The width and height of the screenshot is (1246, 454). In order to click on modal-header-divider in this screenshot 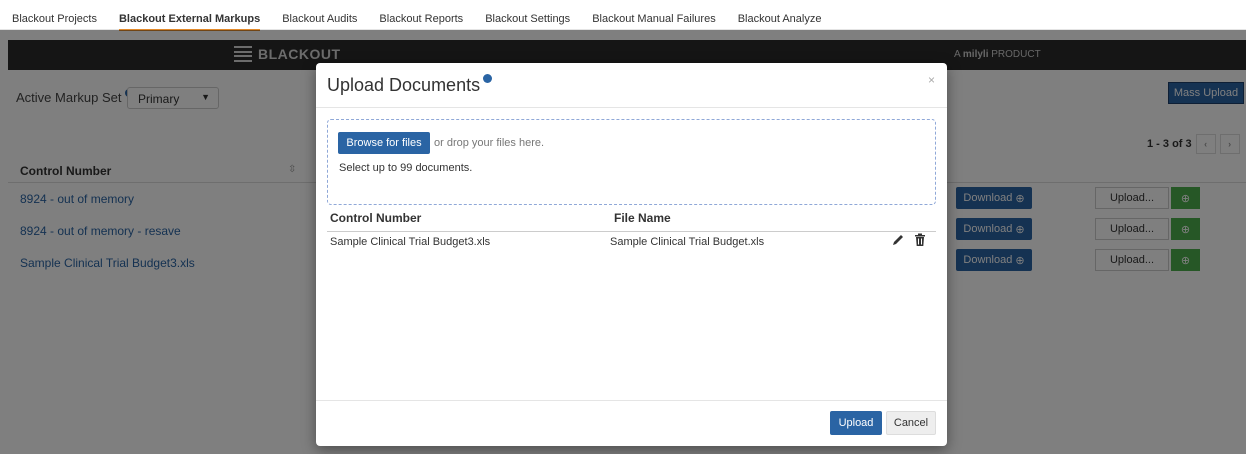, I will do `click(631, 107)`.